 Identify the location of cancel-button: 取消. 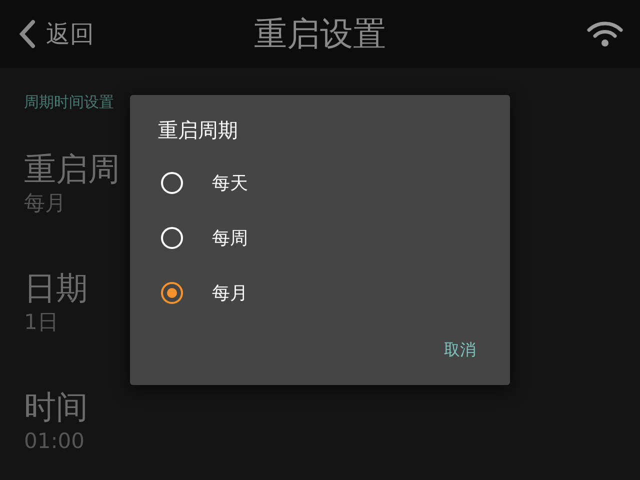
(460, 350).